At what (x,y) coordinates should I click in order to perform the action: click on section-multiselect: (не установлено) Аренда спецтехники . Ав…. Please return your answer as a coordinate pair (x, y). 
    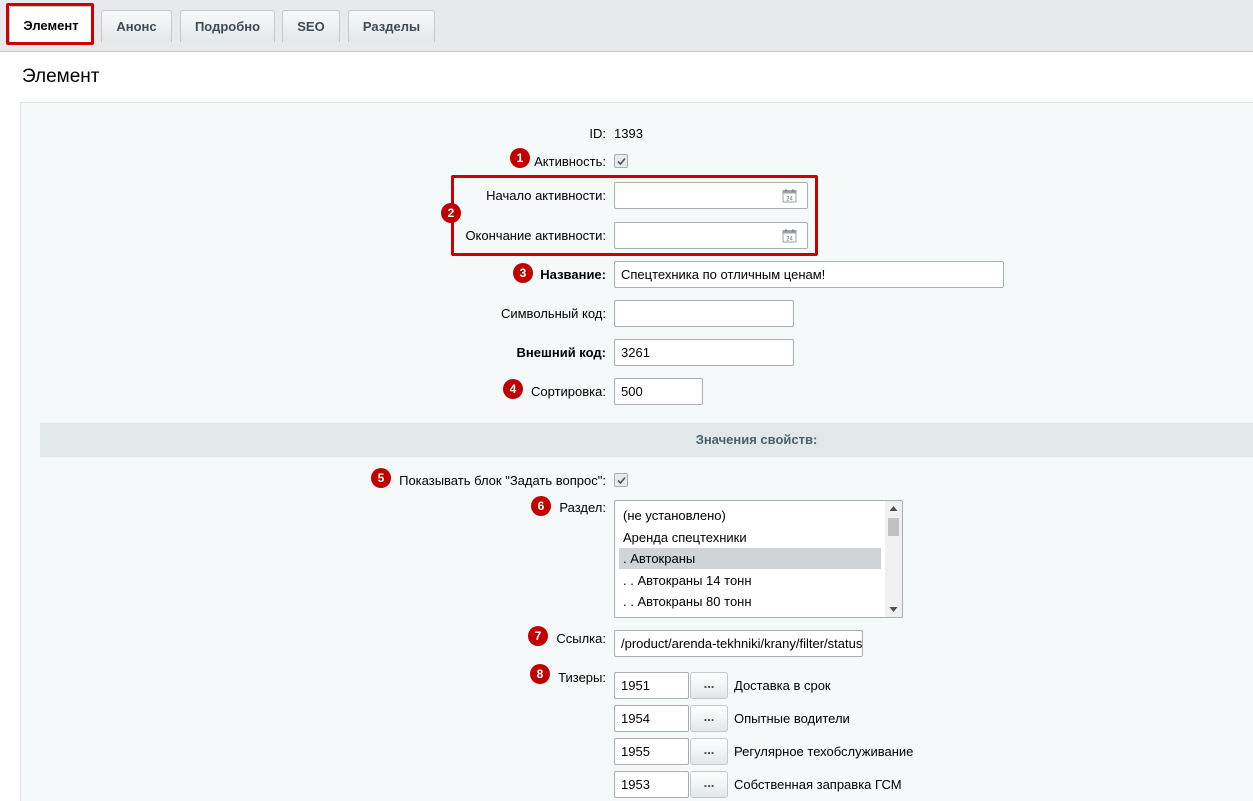
    Looking at the image, I should click on (758, 559).